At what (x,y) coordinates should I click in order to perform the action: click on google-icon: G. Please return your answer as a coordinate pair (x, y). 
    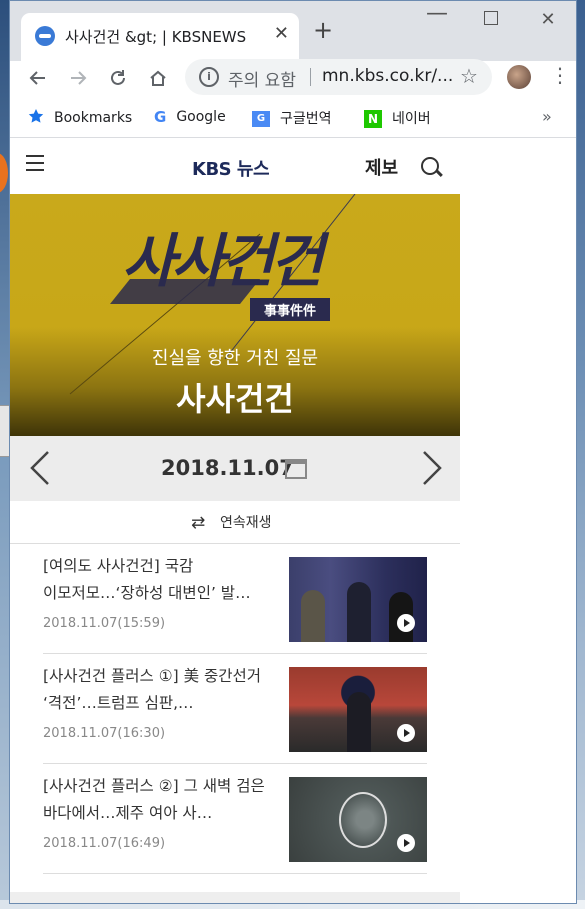
    Looking at the image, I should click on (160, 117).